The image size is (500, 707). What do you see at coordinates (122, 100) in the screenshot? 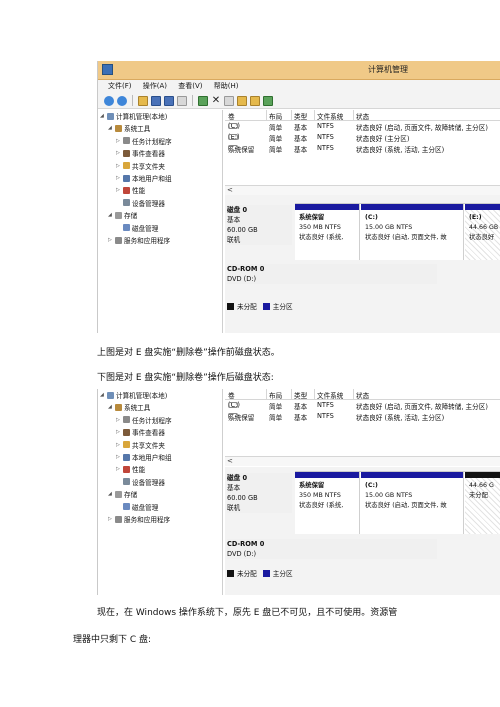
I see `forward-arrow-icon` at bounding box center [122, 100].